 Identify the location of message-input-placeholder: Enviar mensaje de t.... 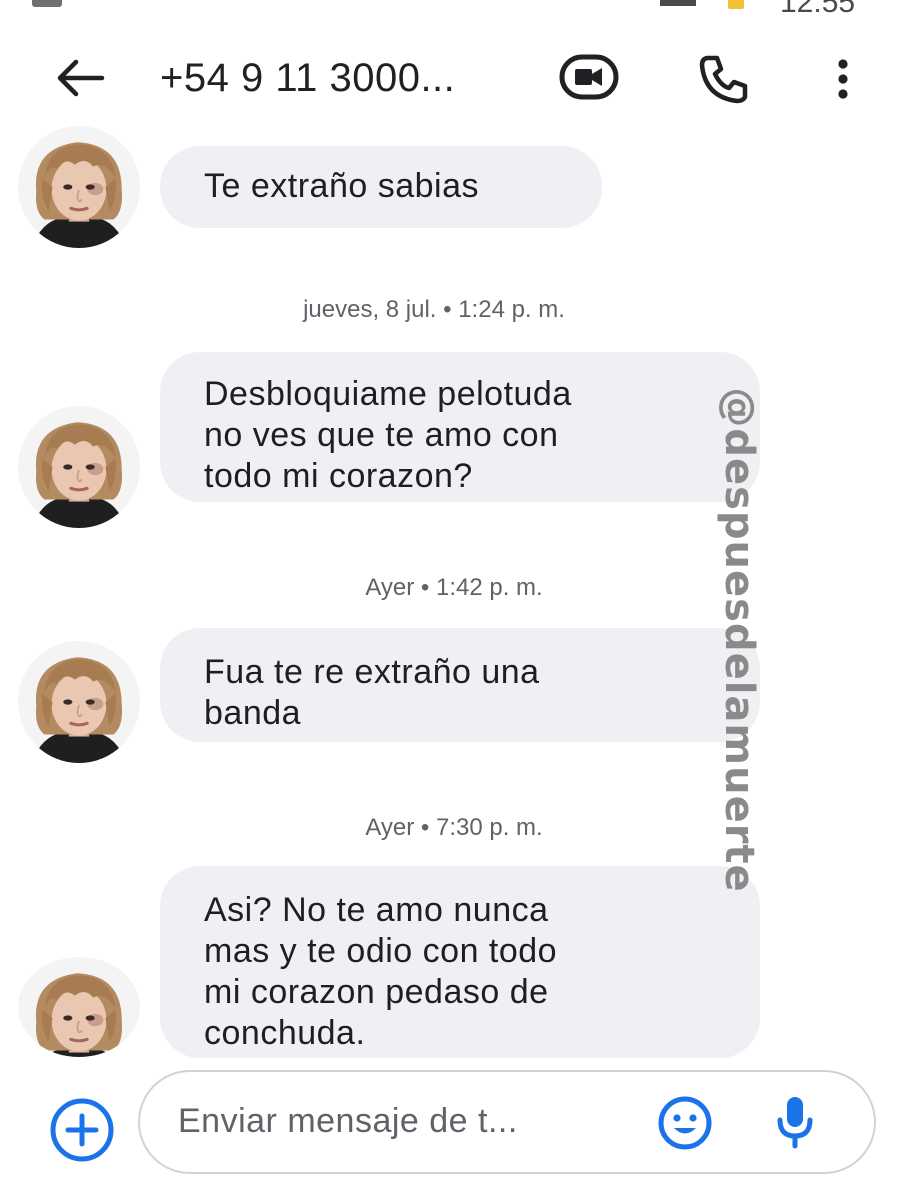
(348, 1121).